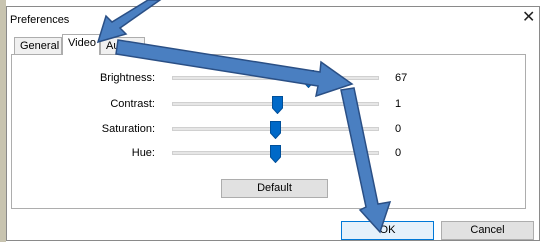 The width and height of the screenshot is (541, 242). What do you see at coordinates (127, 78) in the screenshot?
I see `brightness-label: Brightness:` at bounding box center [127, 78].